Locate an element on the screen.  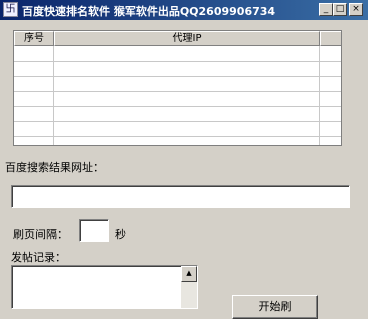
column-header-extra is located at coordinates (330, 38).